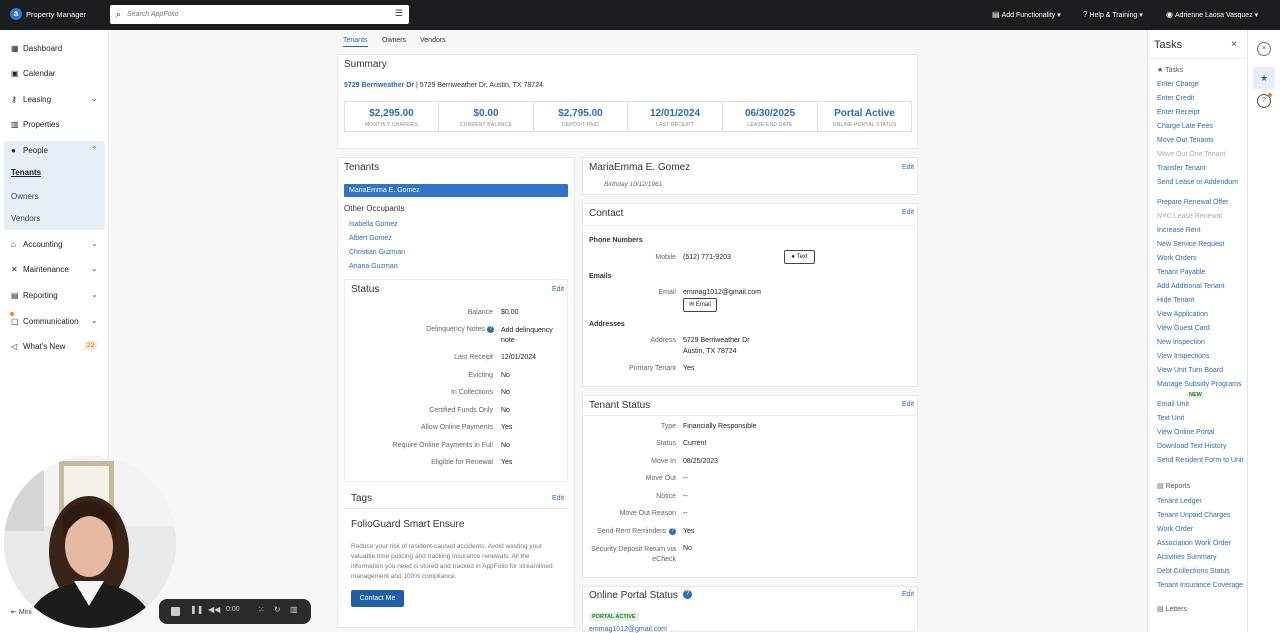  I want to click on help-training-menu: ? Help & Training ▾, so click(1113, 14).